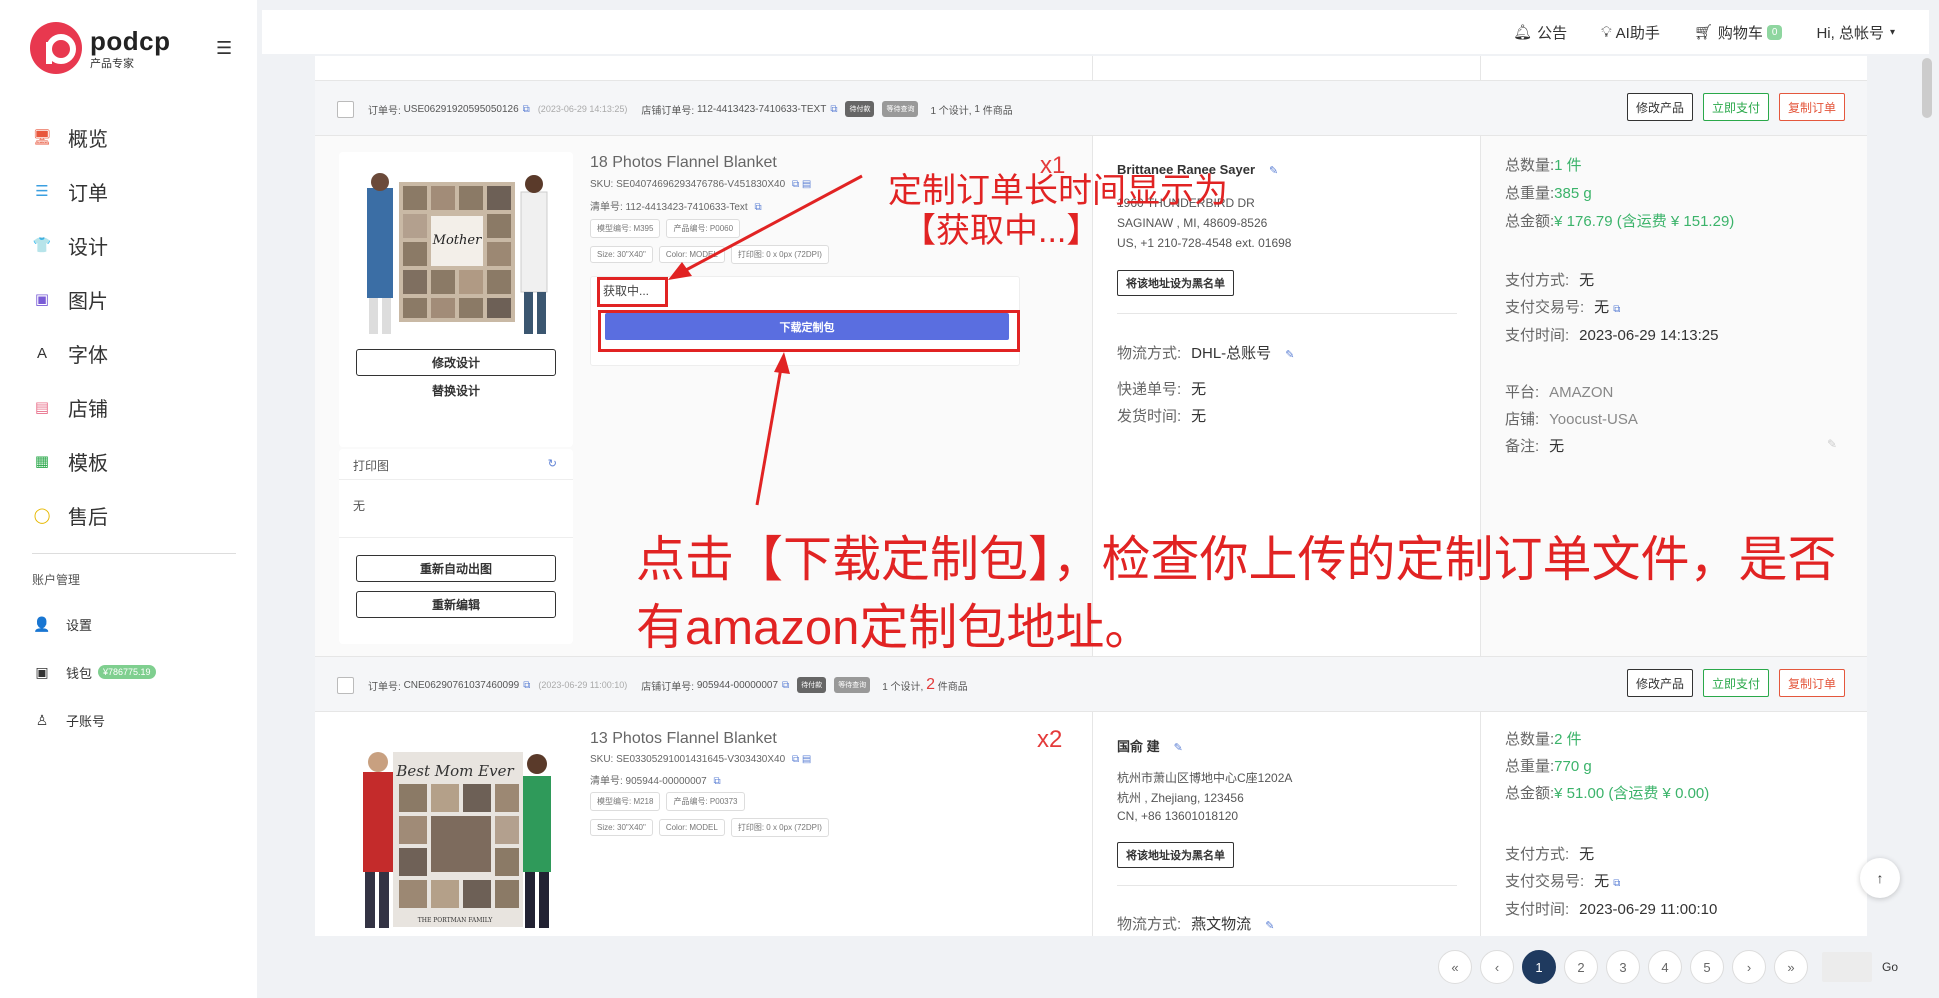 The width and height of the screenshot is (1939, 998). I want to click on page-4-button: 4, so click(1665, 967).